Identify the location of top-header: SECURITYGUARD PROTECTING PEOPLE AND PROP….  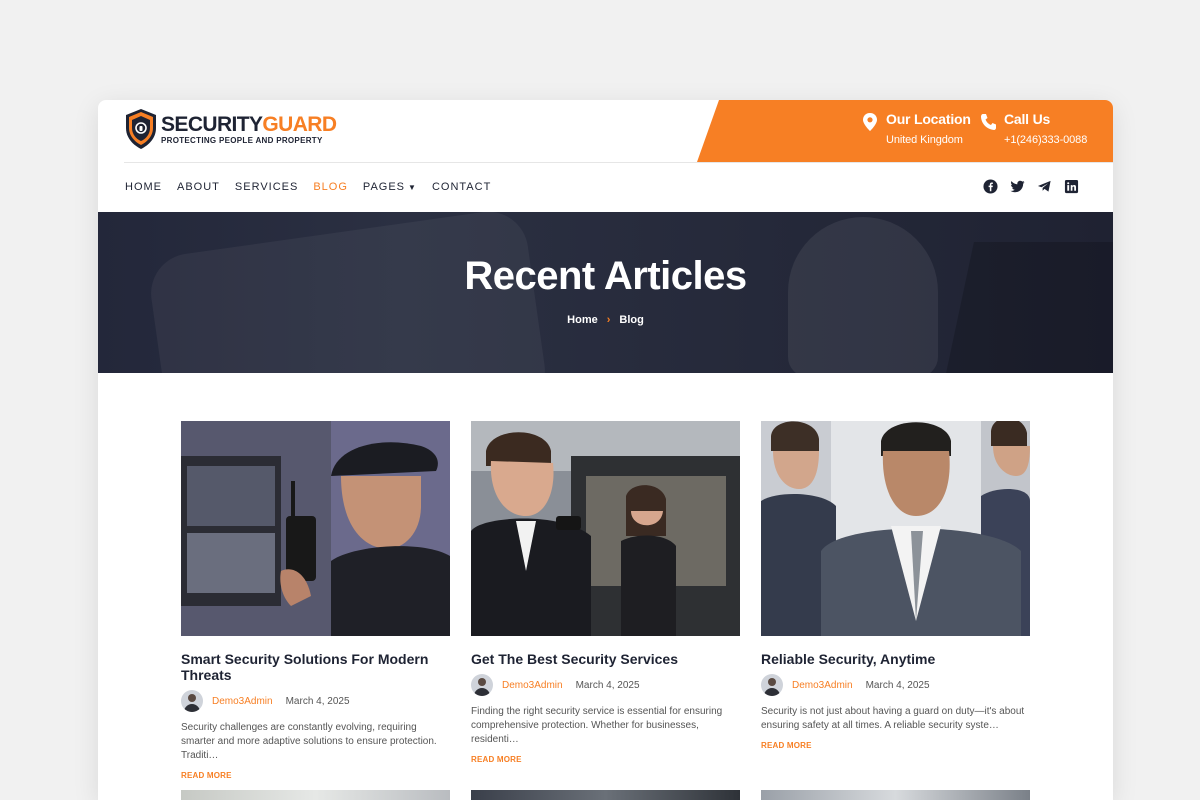
(605, 131).